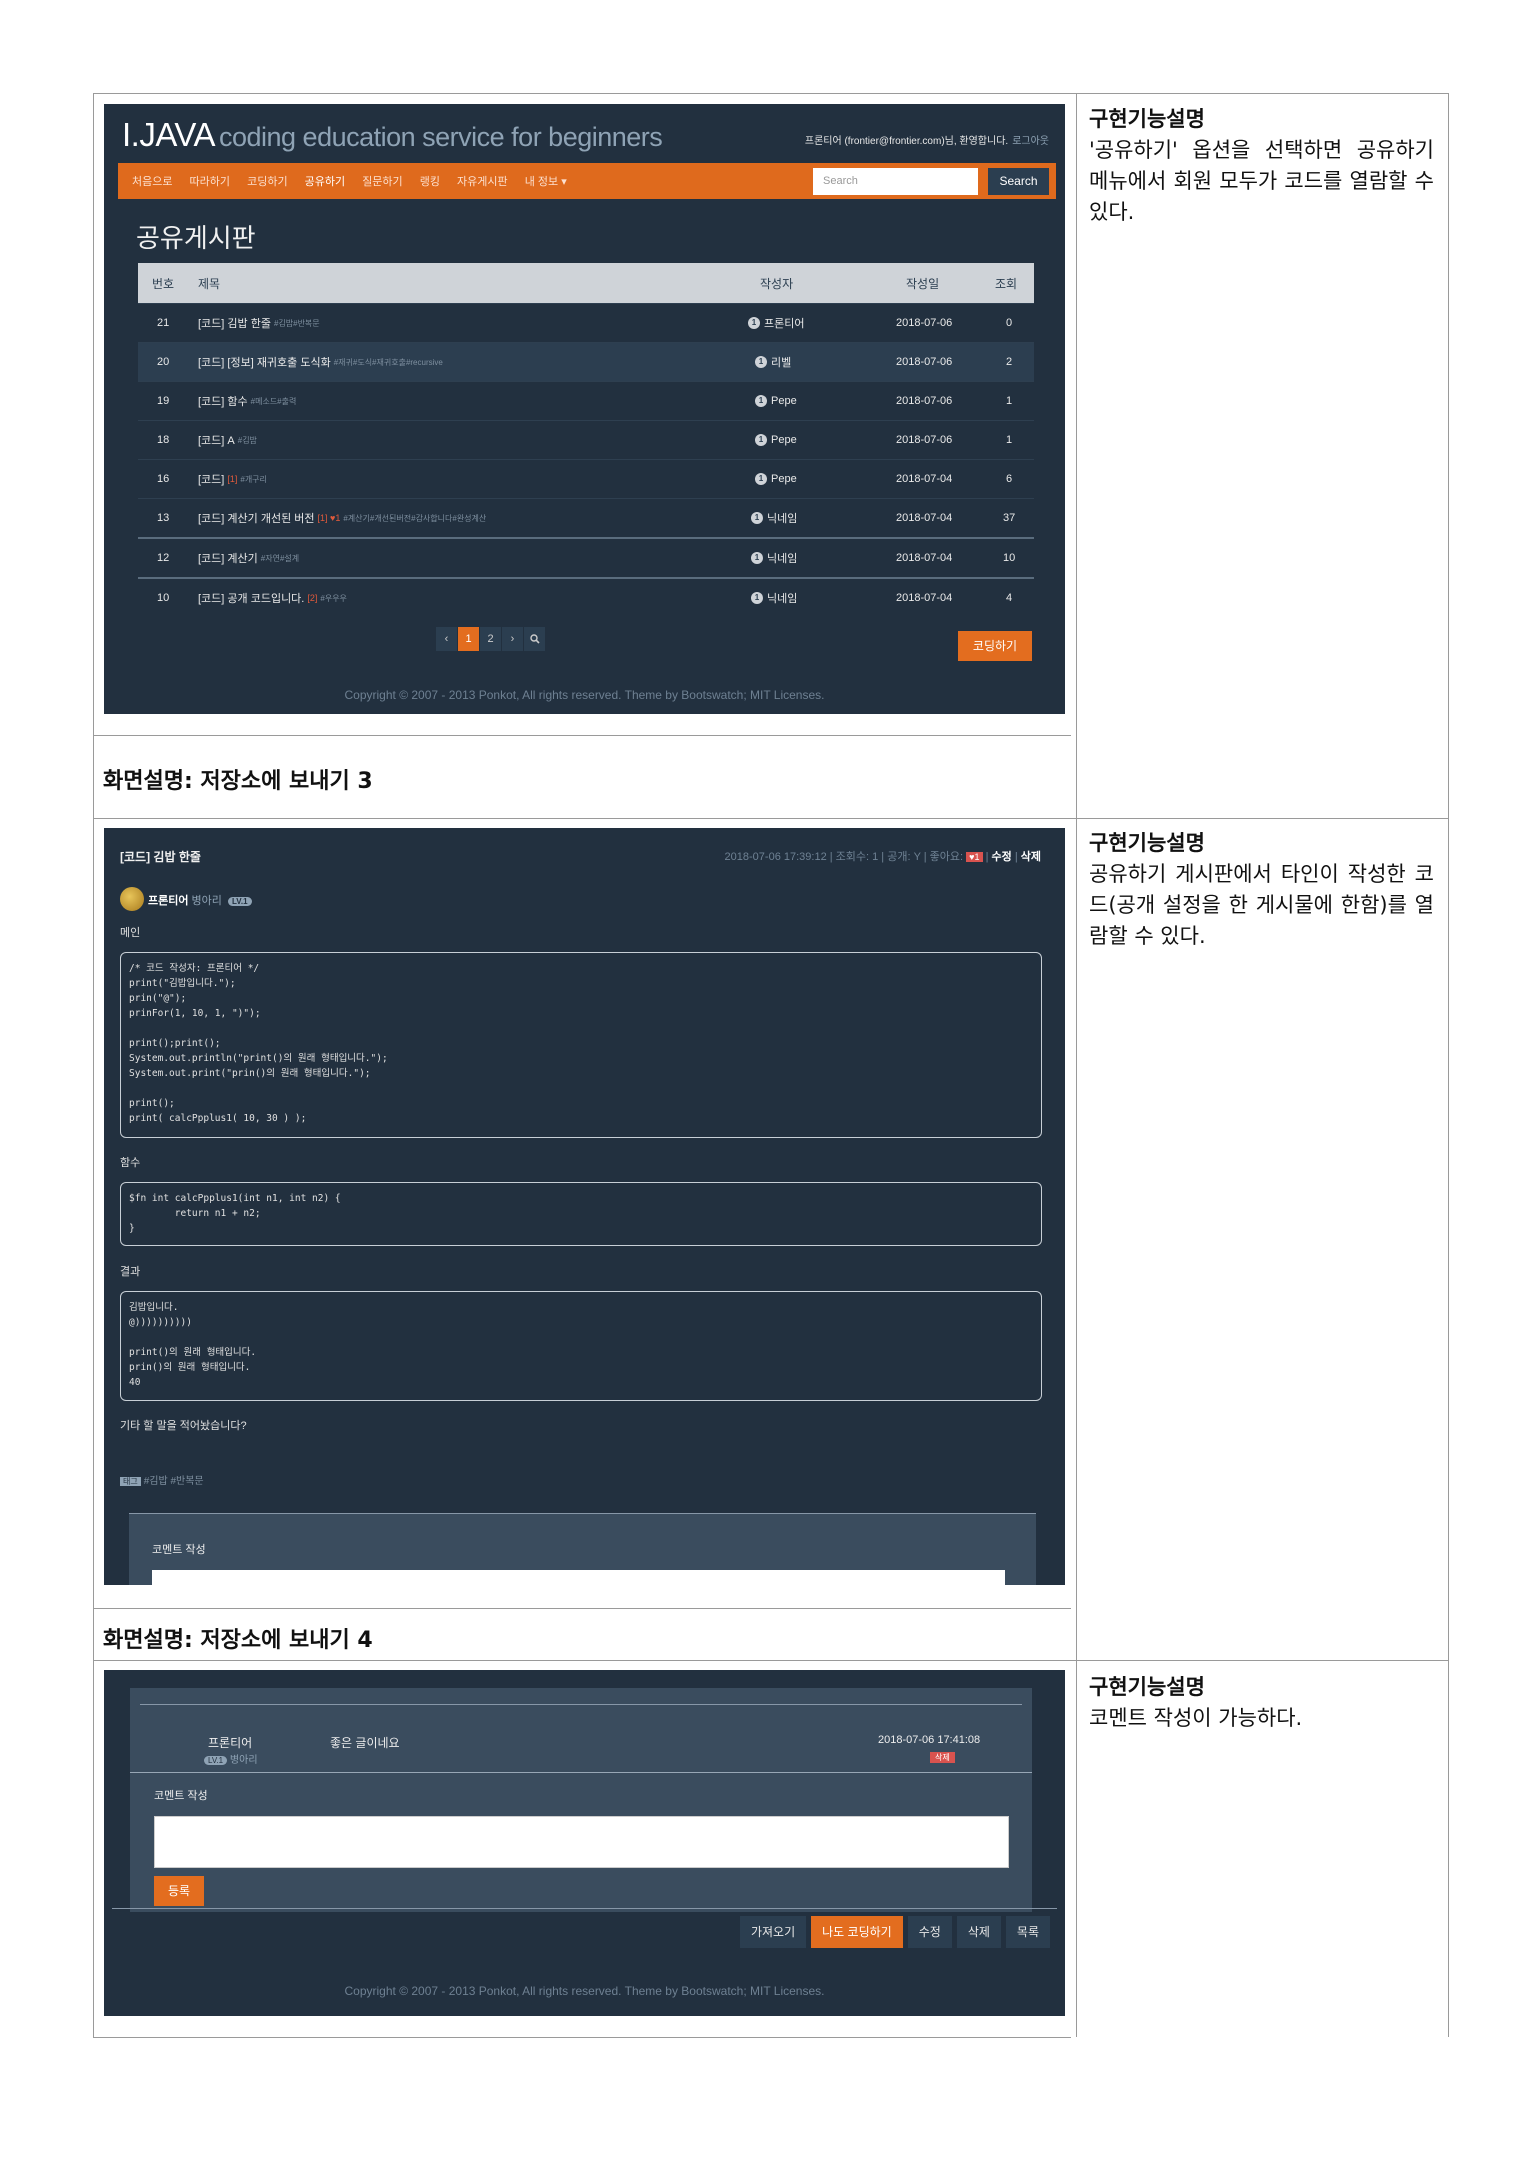 The width and height of the screenshot is (1527, 2160). What do you see at coordinates (773, 1932) in the screenshot?
I see `import-button: 가져오기` at bounding box center [773, 1932].